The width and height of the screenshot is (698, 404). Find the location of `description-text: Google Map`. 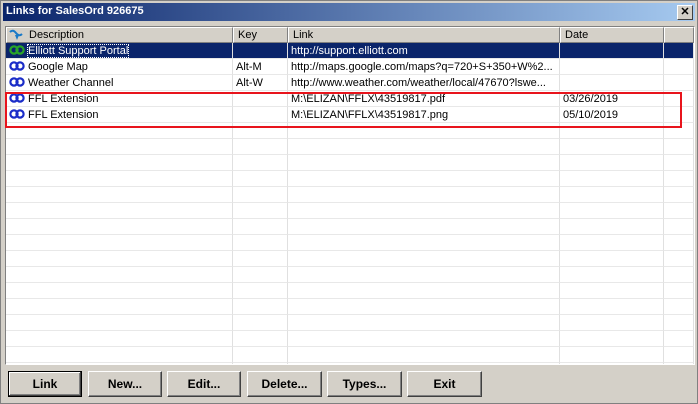

description-text: Google Map is located at coordinates (58, 67).